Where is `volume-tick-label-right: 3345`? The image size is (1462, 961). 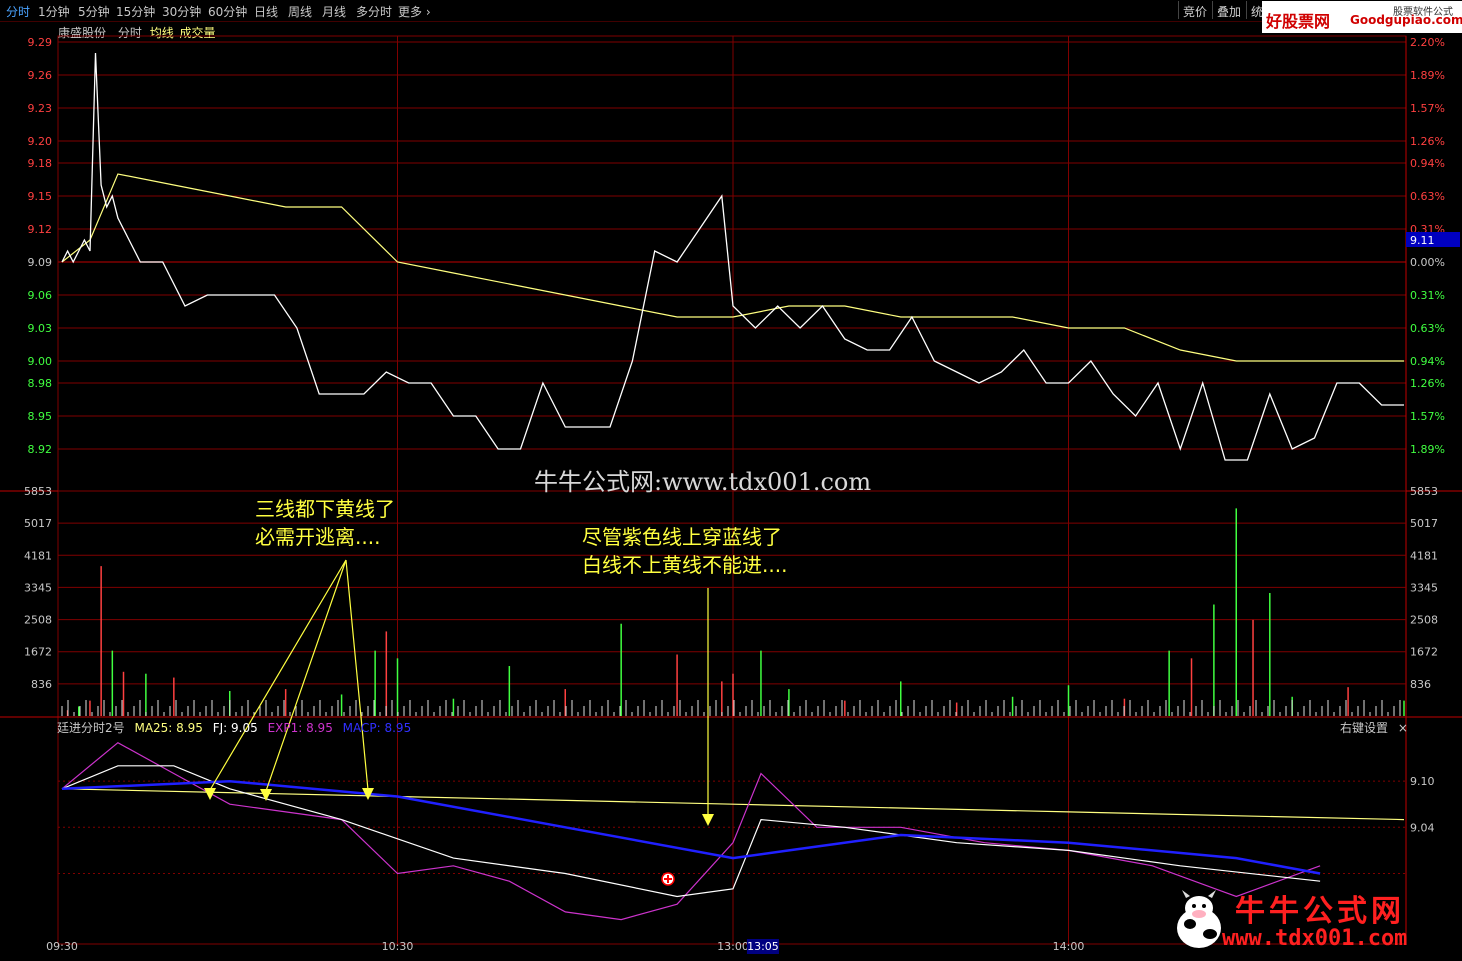 volume-tick-label-right: 3345 is located at coordinates (1424, 587).